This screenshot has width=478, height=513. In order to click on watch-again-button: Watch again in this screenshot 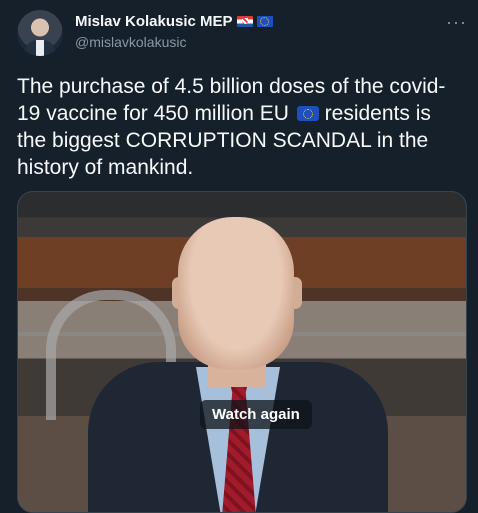, I will do `click(256, 414)`.